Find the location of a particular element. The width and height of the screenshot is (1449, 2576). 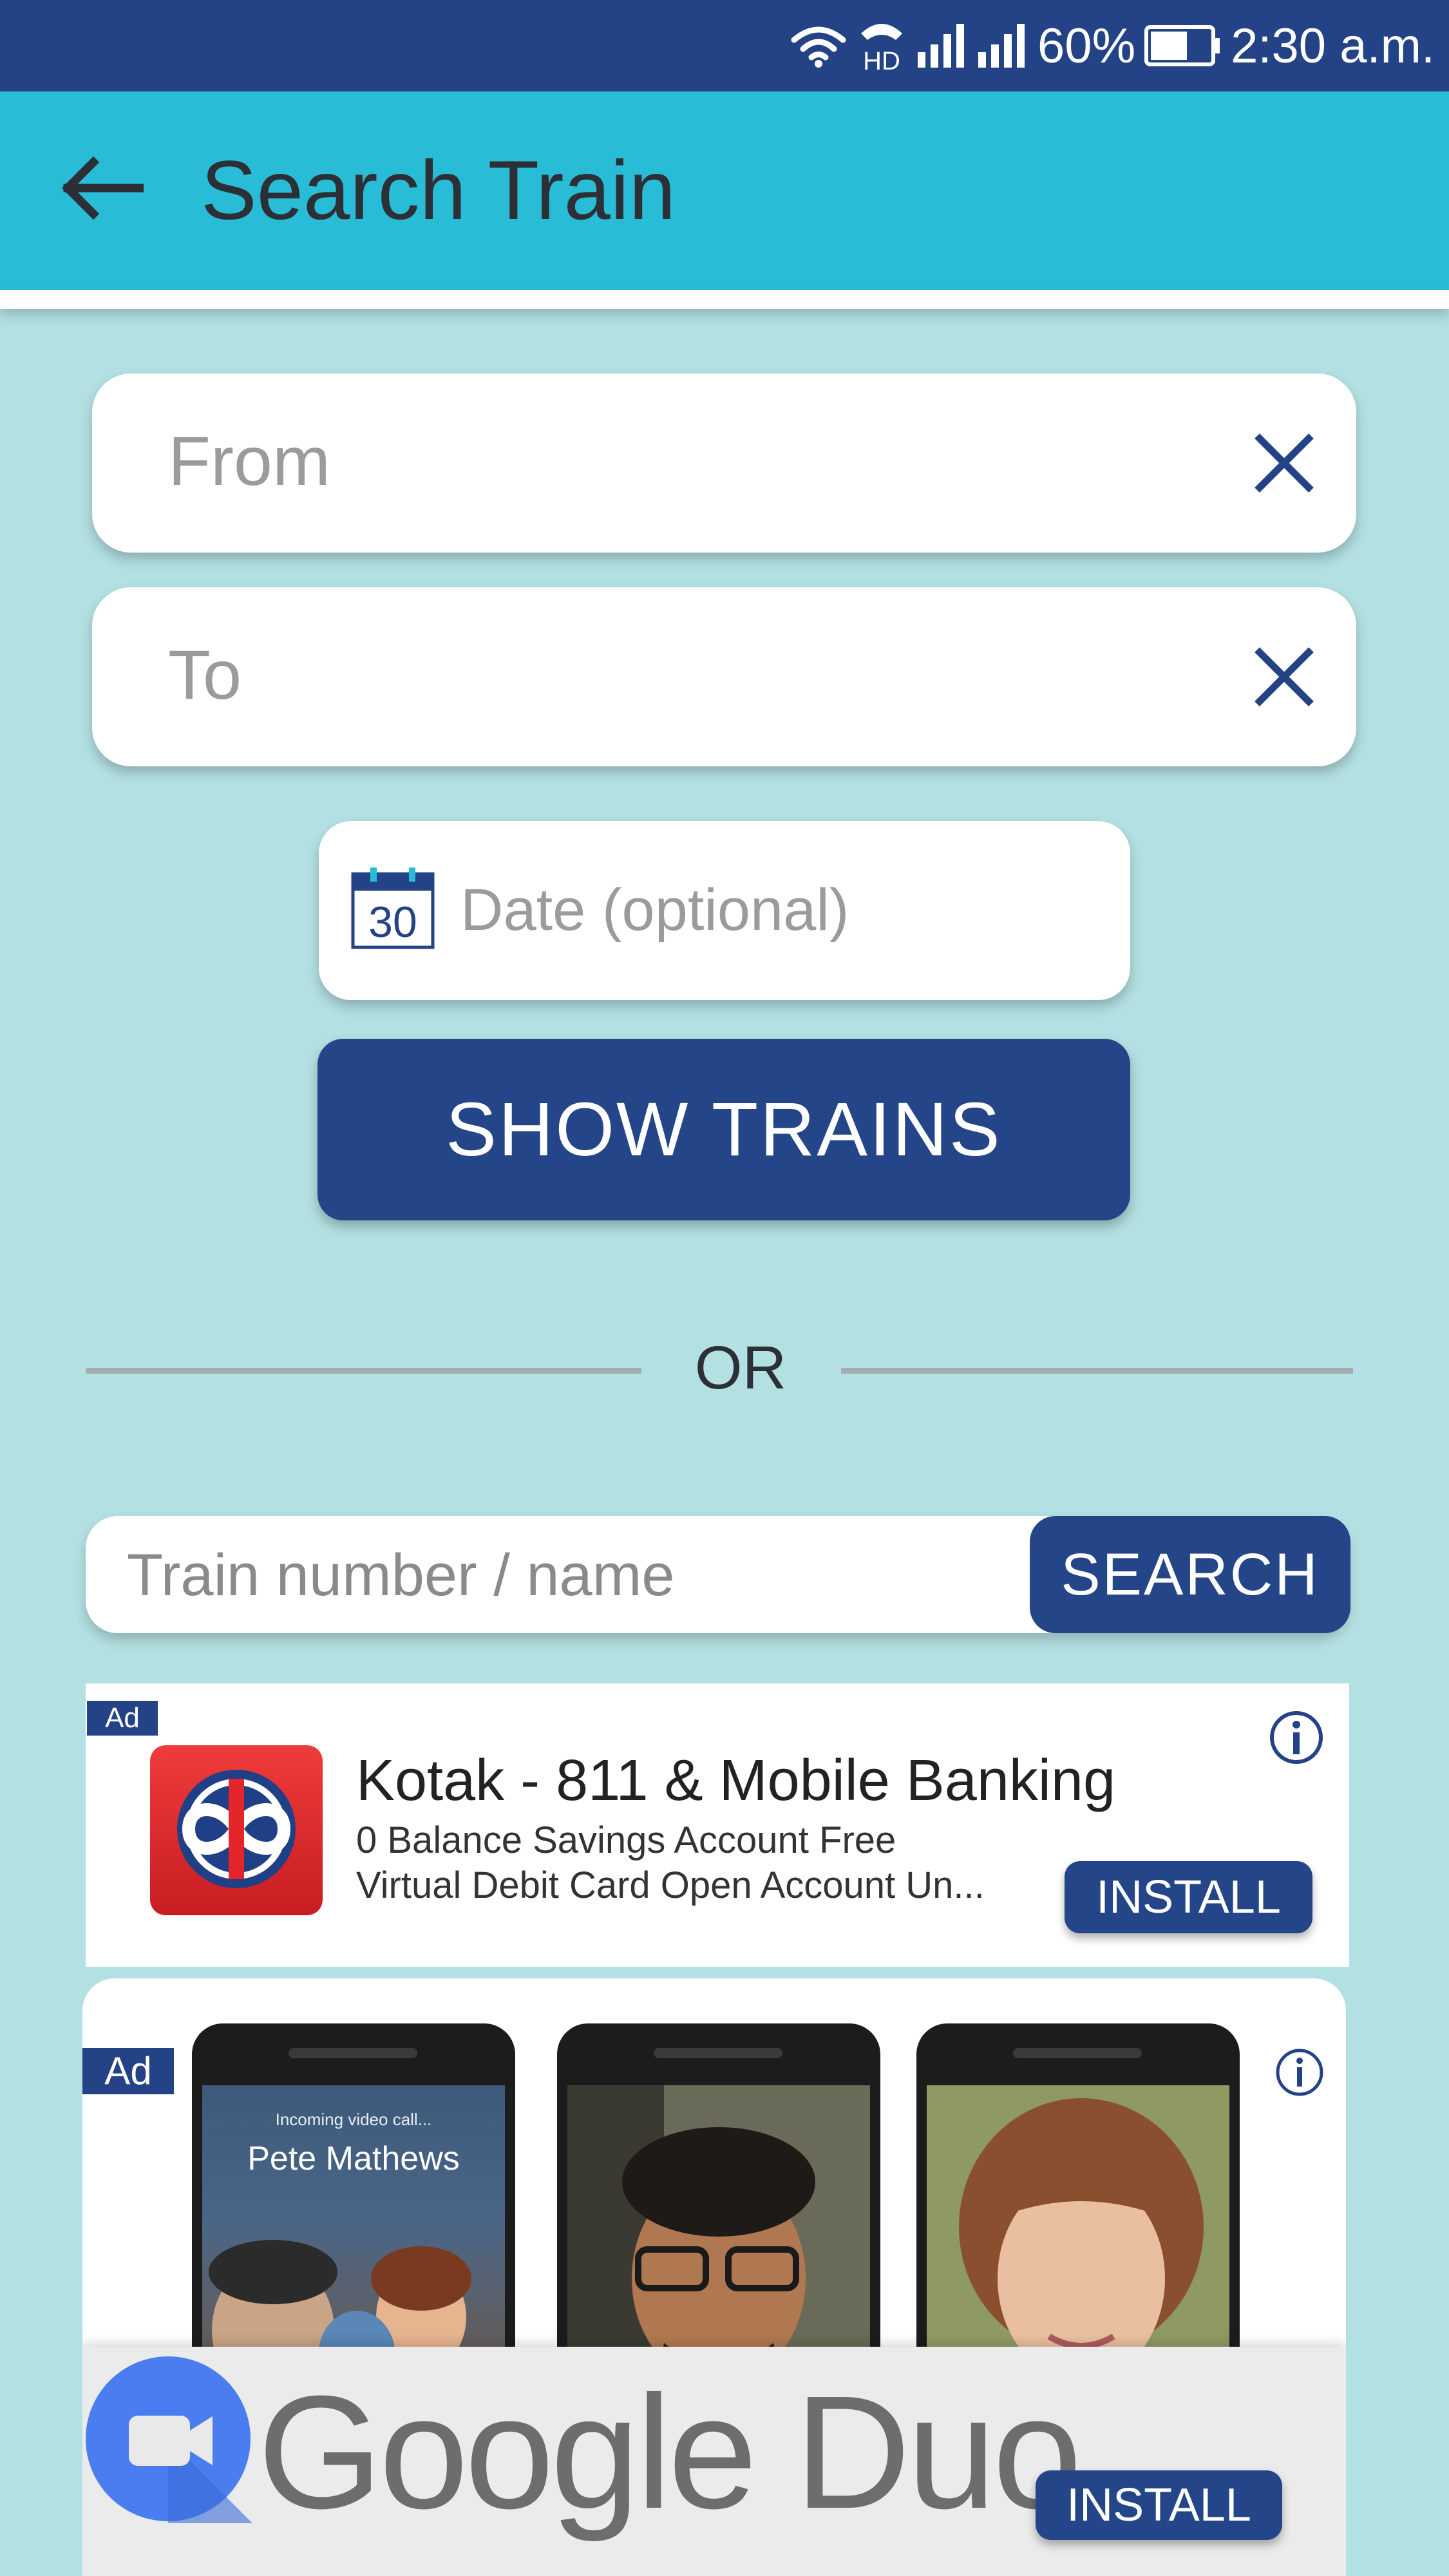

divider-right is located at coordinates (1097, 1371).